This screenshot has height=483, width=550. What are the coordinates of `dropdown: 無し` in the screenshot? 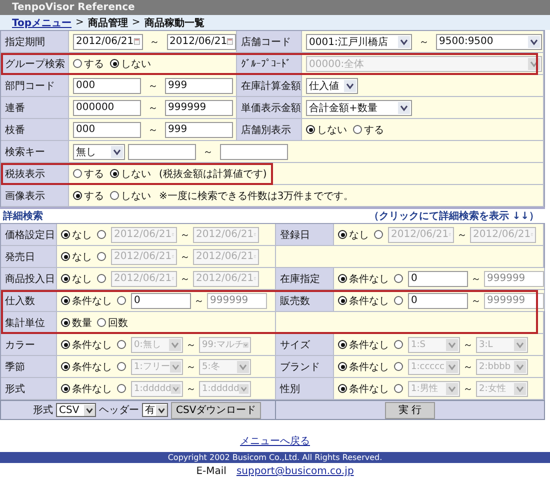 It's located at (99, 152).